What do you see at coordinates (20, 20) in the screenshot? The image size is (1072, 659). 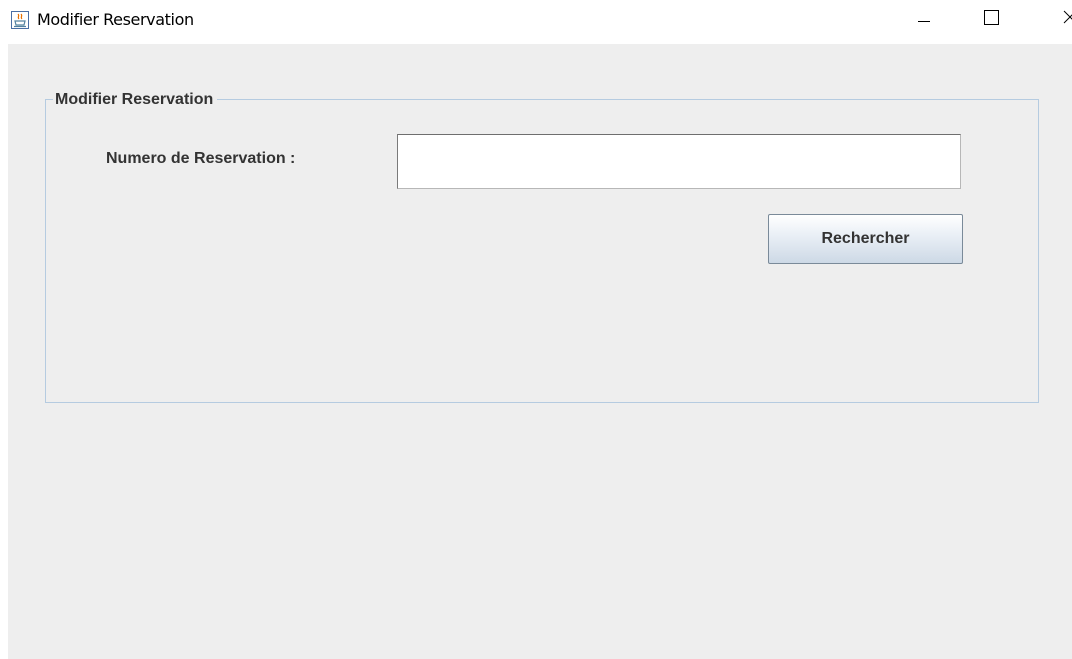 I see `java-cup-icon` at bounding box center [20, 20].